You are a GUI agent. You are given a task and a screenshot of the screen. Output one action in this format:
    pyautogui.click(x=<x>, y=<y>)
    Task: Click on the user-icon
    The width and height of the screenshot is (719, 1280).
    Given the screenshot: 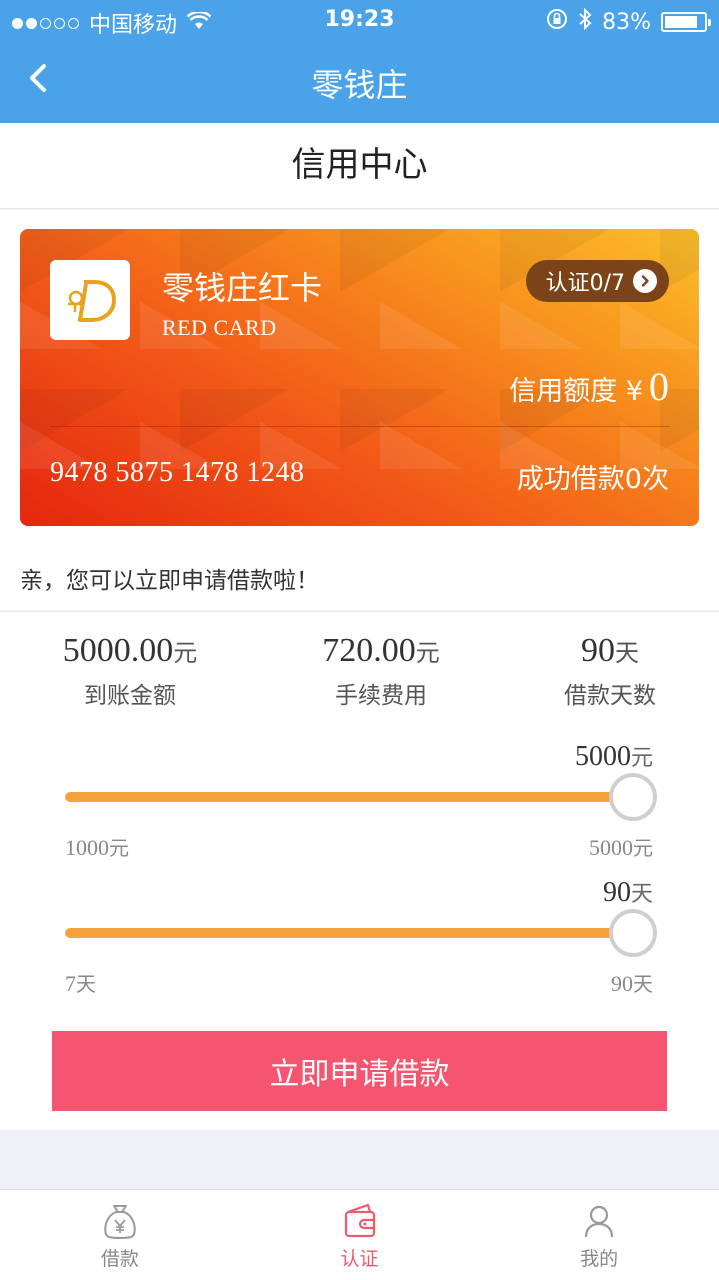 What is the action you would take?
    pyautogui.click(x=599, y=1221)
    